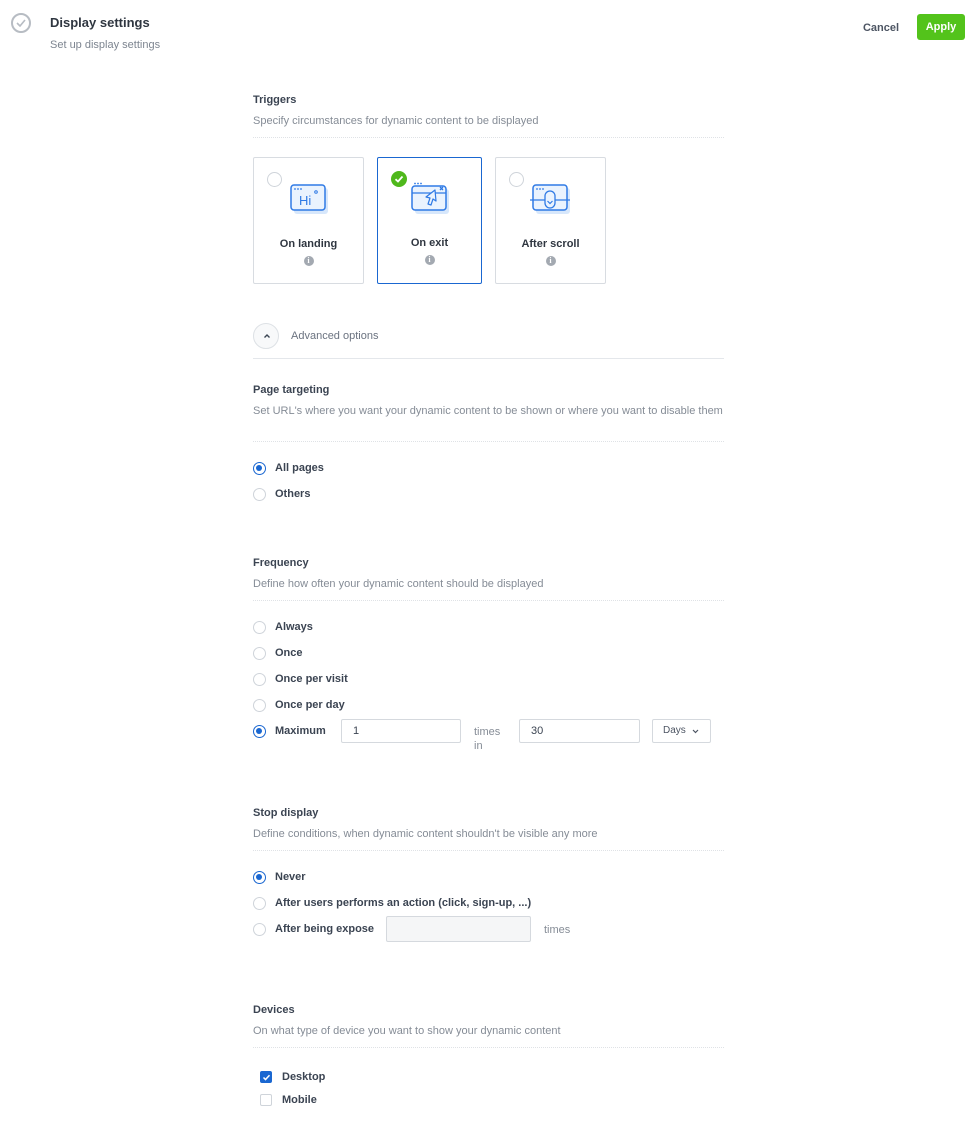 The height and width of the screenshot is (1131, 978). Describe the element at coordinates (487, 739) in the screenshot. I see `times-in-label: times in` at that location.